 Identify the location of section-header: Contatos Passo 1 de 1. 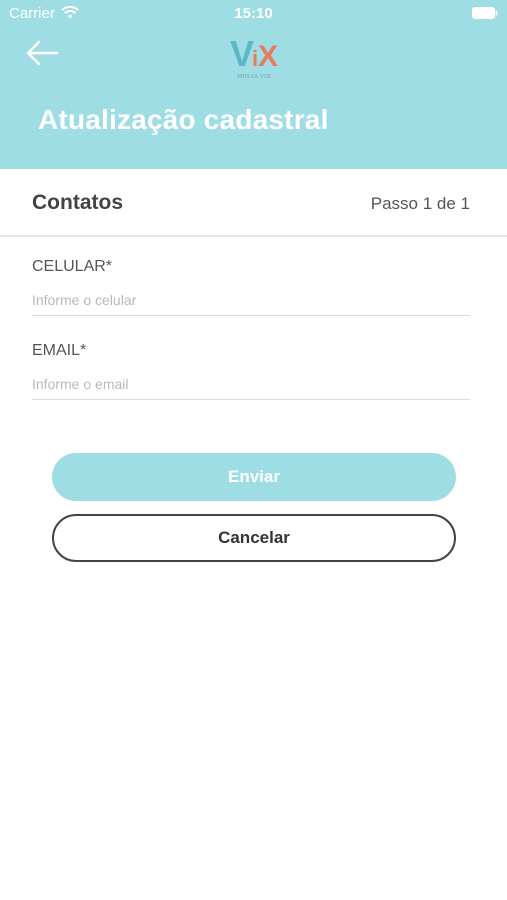
(253, 203).